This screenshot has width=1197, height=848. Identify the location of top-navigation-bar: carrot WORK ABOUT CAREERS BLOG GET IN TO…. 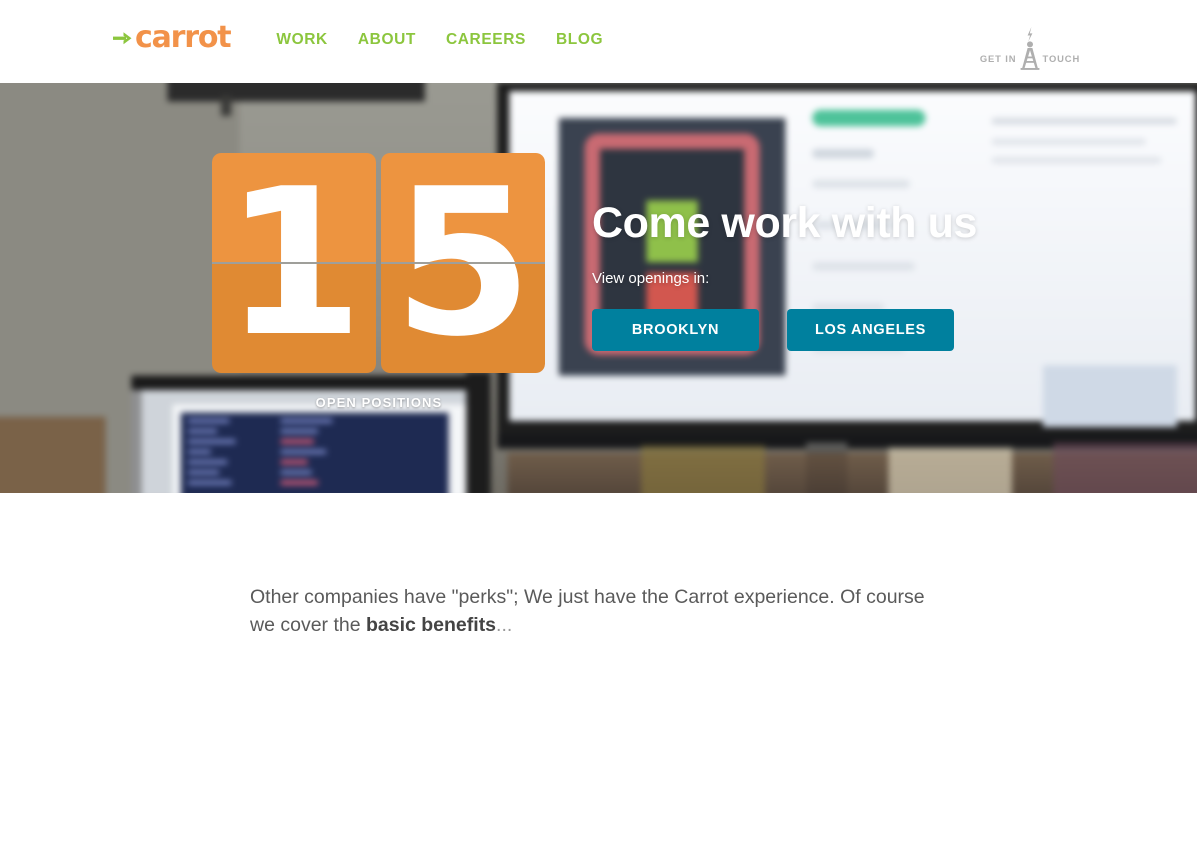
(598, 41).